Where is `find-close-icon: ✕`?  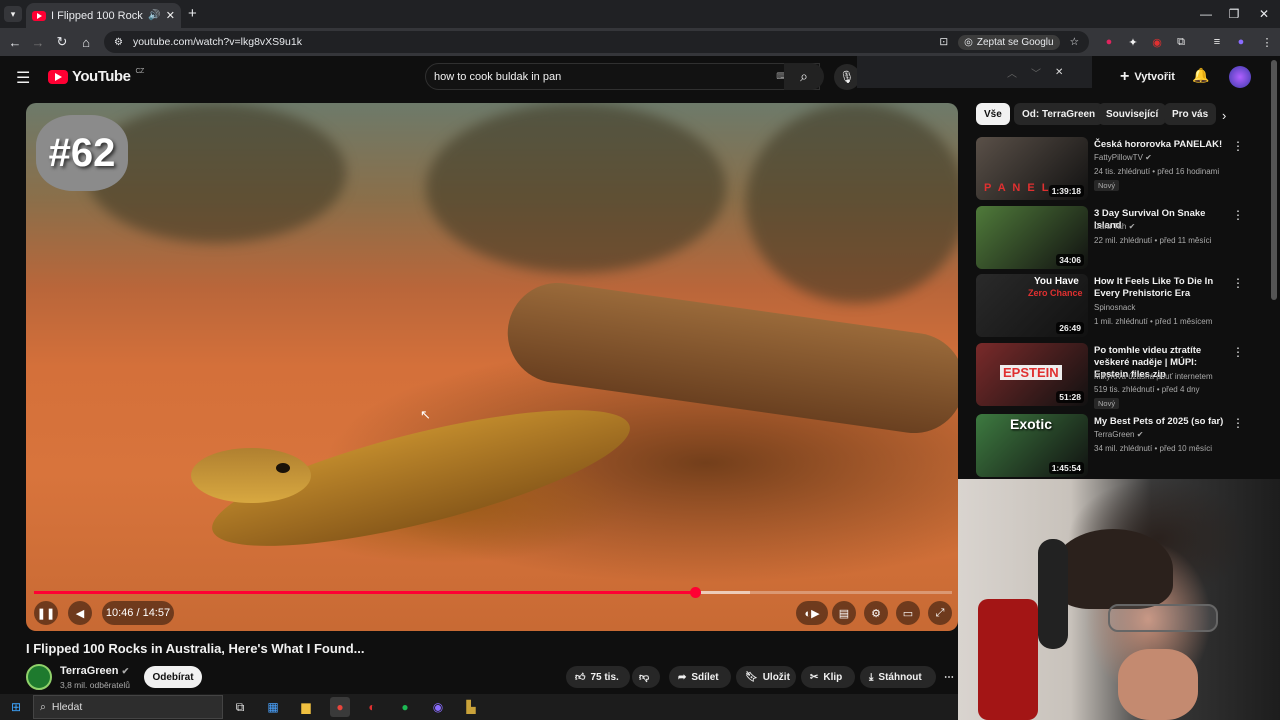
find-close-icon: ✕ is located at coordinates (1059, 72).